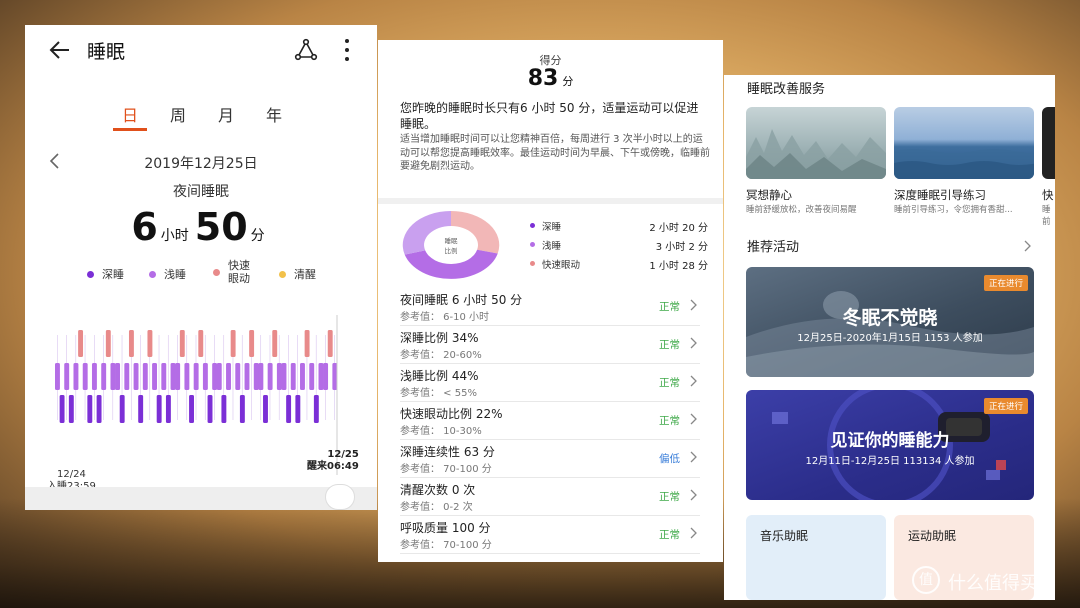  What do you see at coordinates (451, 245) in the screenshot?
I see `sleep-ratio-donut: 睡眠 比例` at bounding box center [451, 245].